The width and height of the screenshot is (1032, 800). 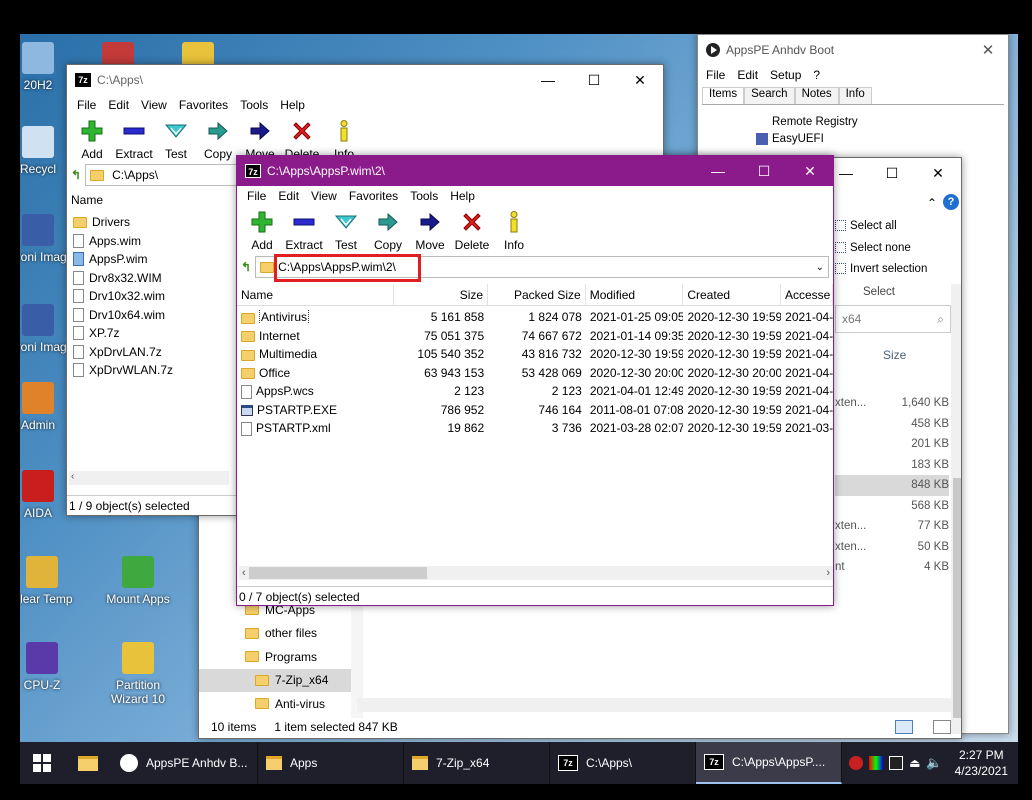 I want to click on list-item: 183 KB, so click(x=892, y=465).